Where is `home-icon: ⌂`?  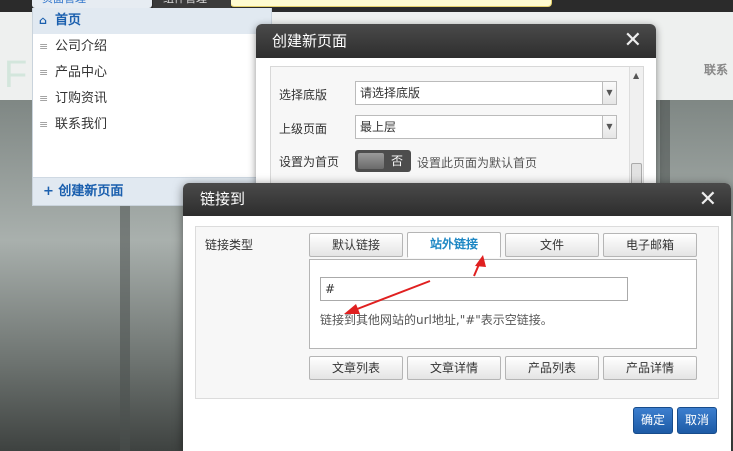
home-icon: ⌂ is located at coordinates (43, 20).